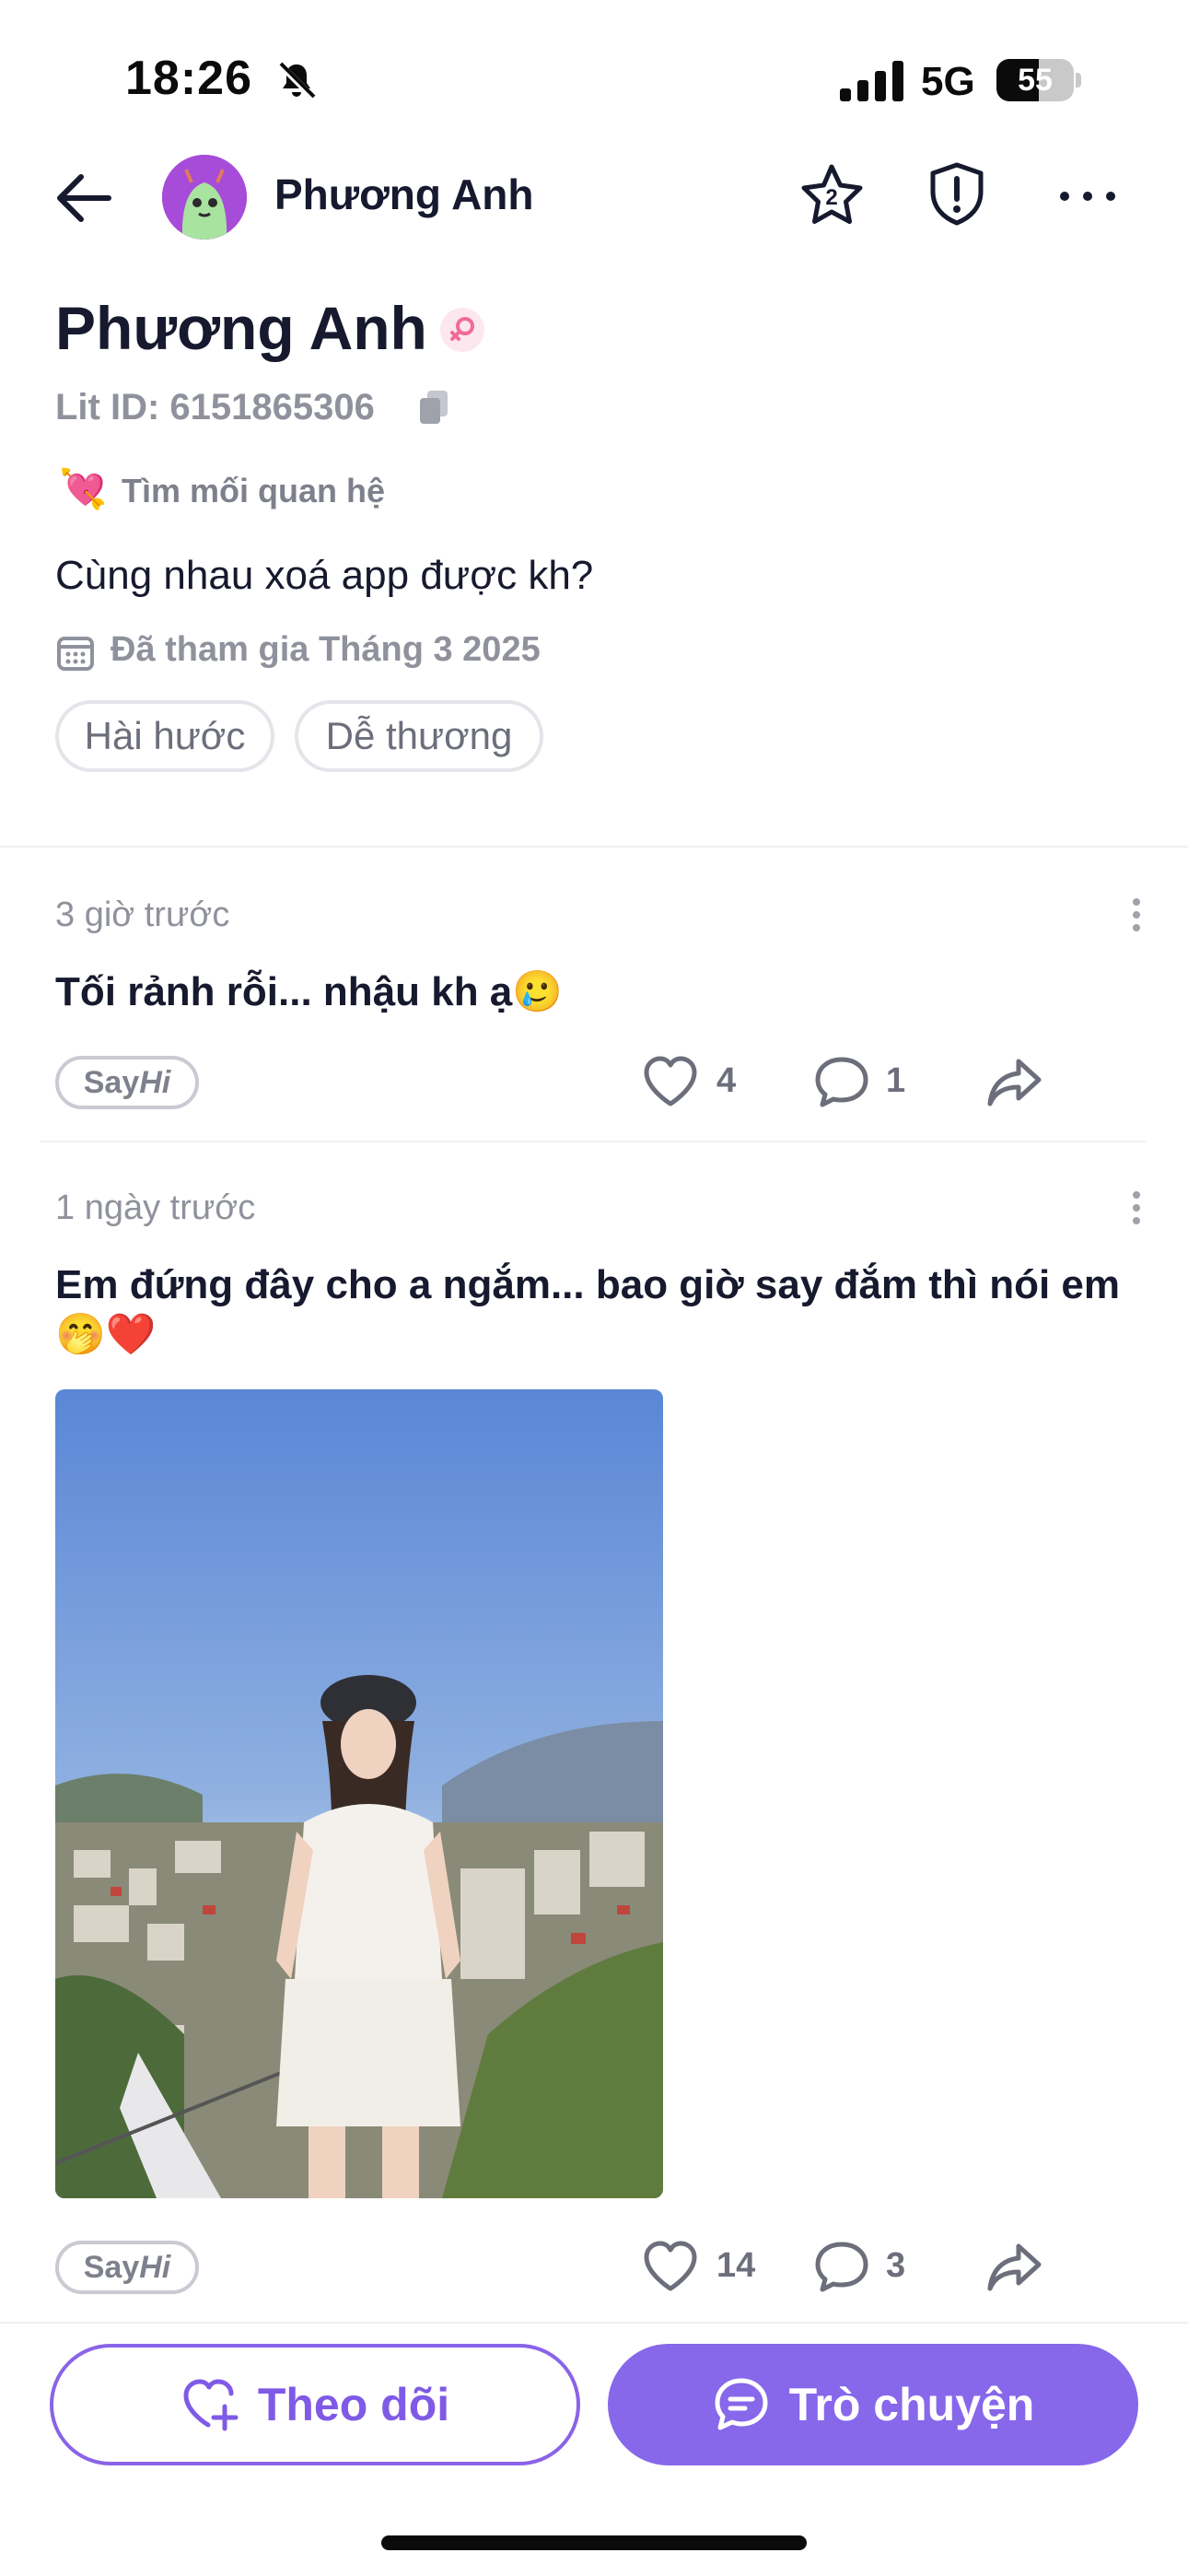 Image resolution: width=1188 pixels, height=2576 pixels. What do you see at coordinates (204, 197) in the screenshot?
I see `avatar` at bounding box center [204, 197].